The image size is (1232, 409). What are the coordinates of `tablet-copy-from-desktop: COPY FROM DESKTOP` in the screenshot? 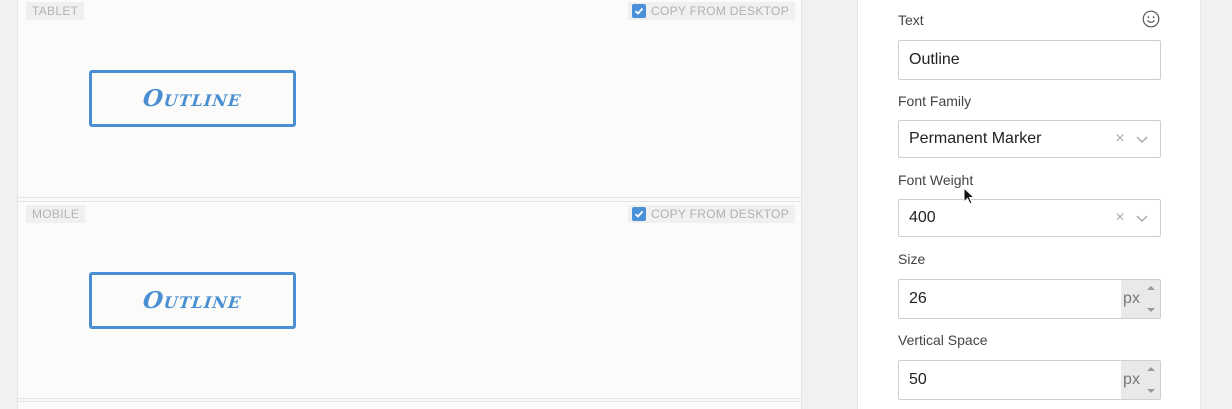 It's located at (711, 11).